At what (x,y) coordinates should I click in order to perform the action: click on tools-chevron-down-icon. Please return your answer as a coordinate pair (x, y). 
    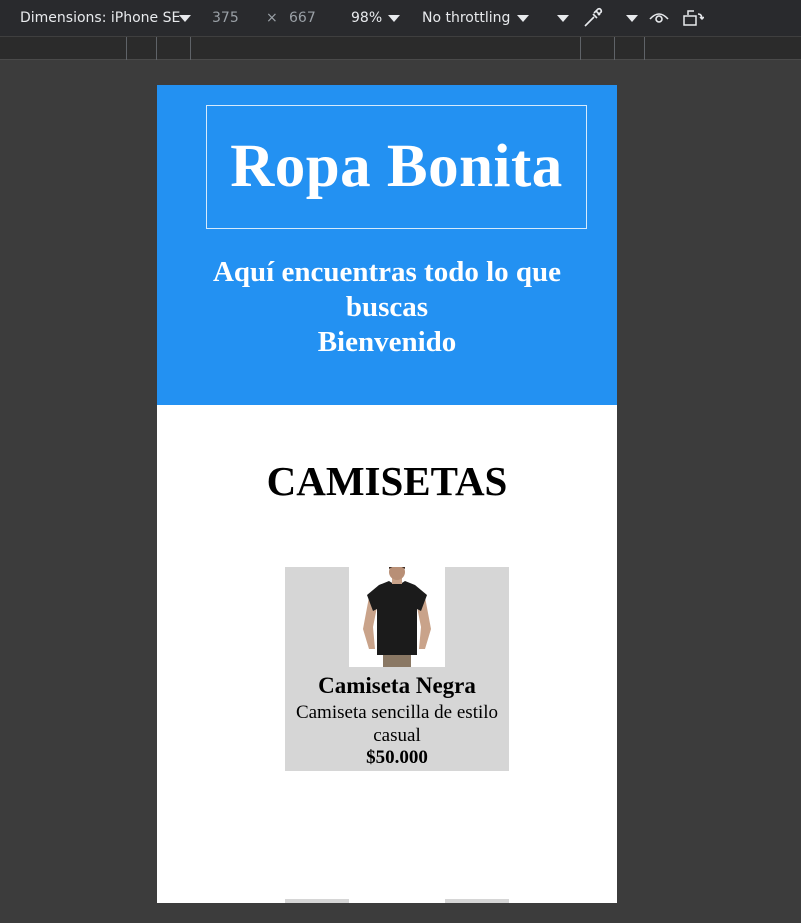
    Looking at the image, I should click on (632, 18).